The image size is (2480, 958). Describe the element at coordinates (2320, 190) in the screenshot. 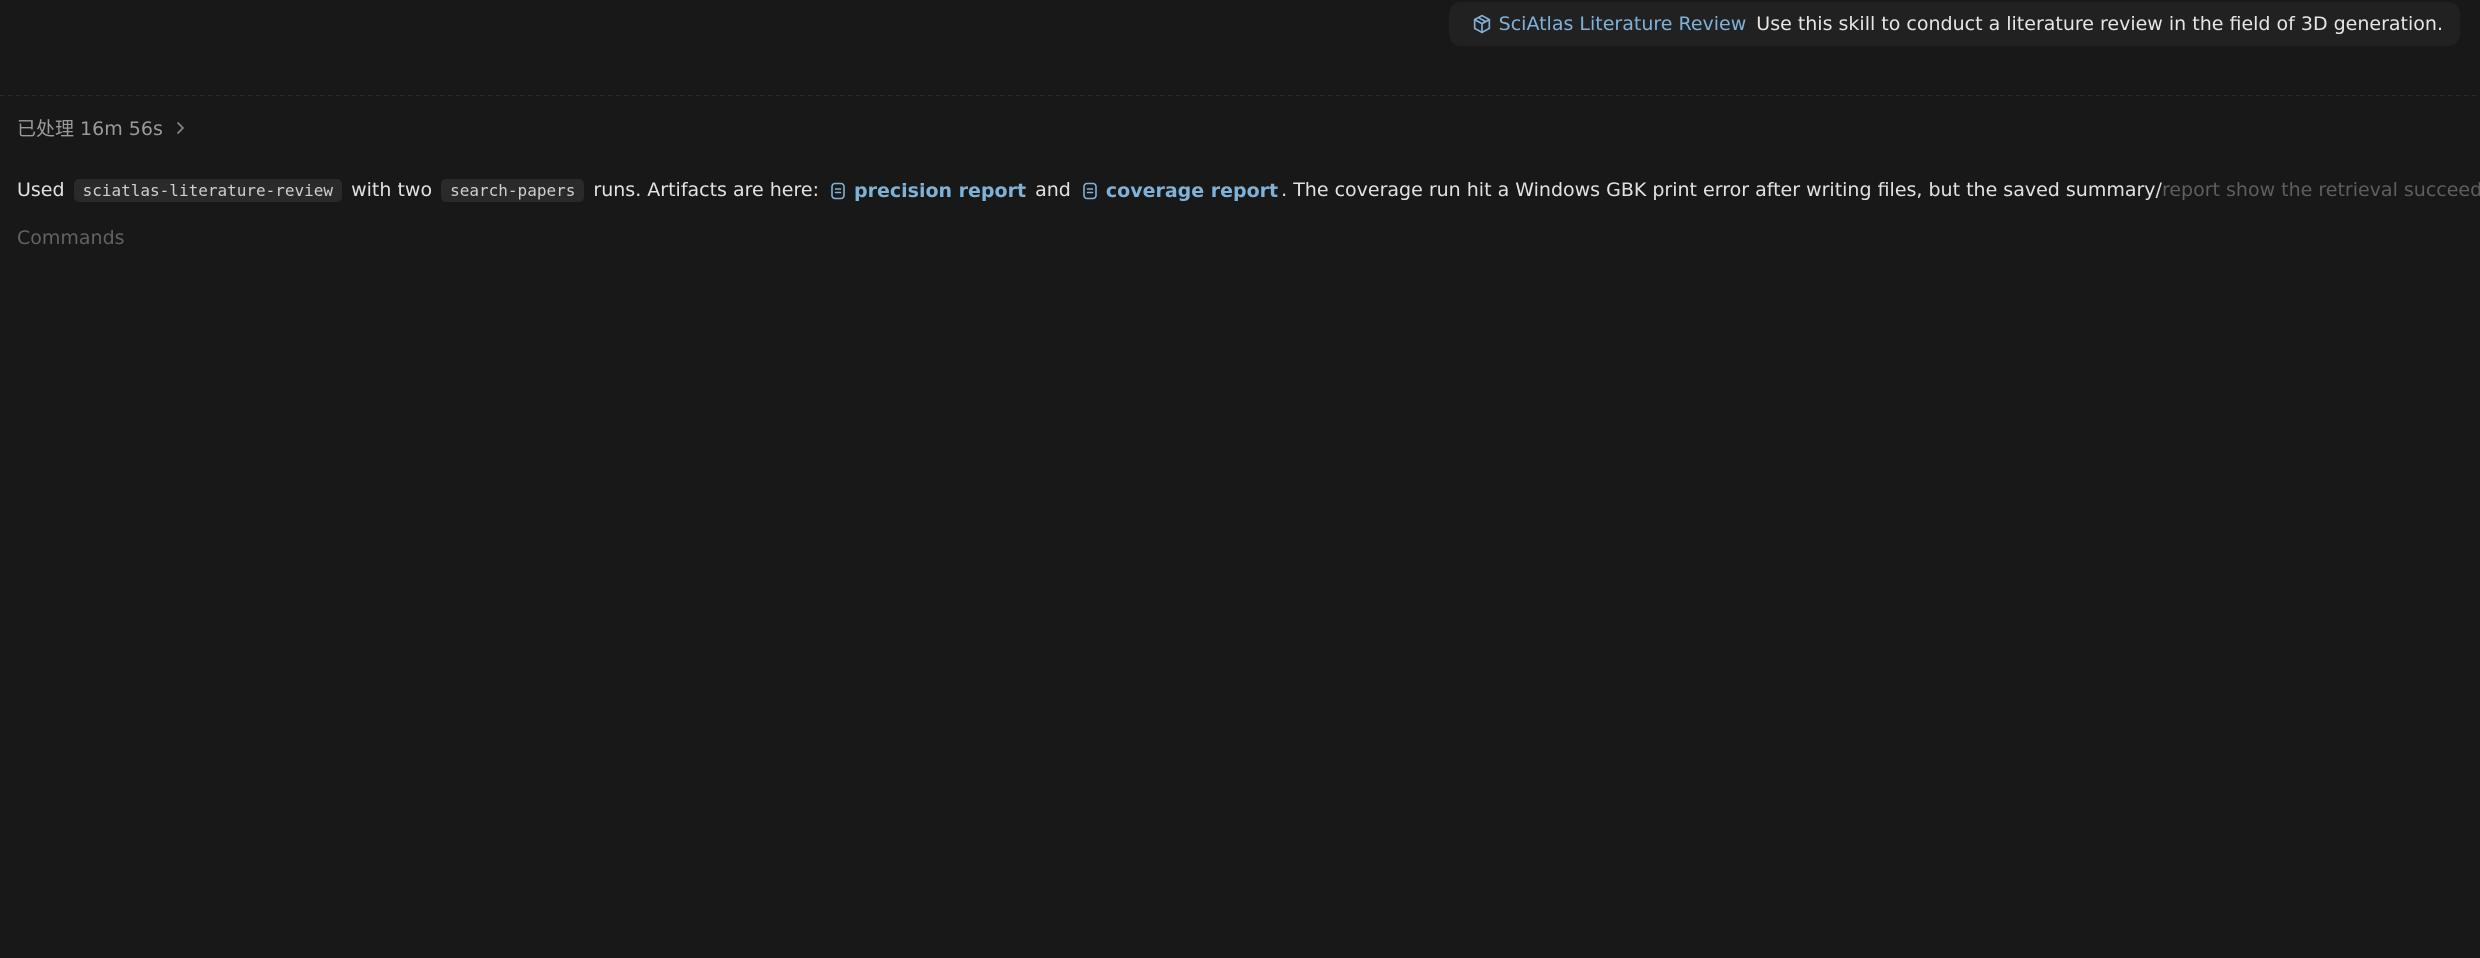

I see `streaming-text: report show the retrieval succeeded.` at that location.